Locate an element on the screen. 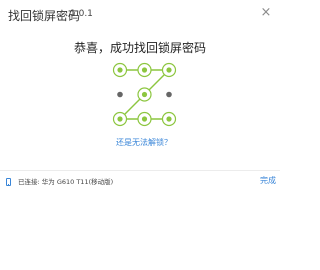 This screenshot has width=320, height=270. phone-icon is located at coordinates (8, 182).